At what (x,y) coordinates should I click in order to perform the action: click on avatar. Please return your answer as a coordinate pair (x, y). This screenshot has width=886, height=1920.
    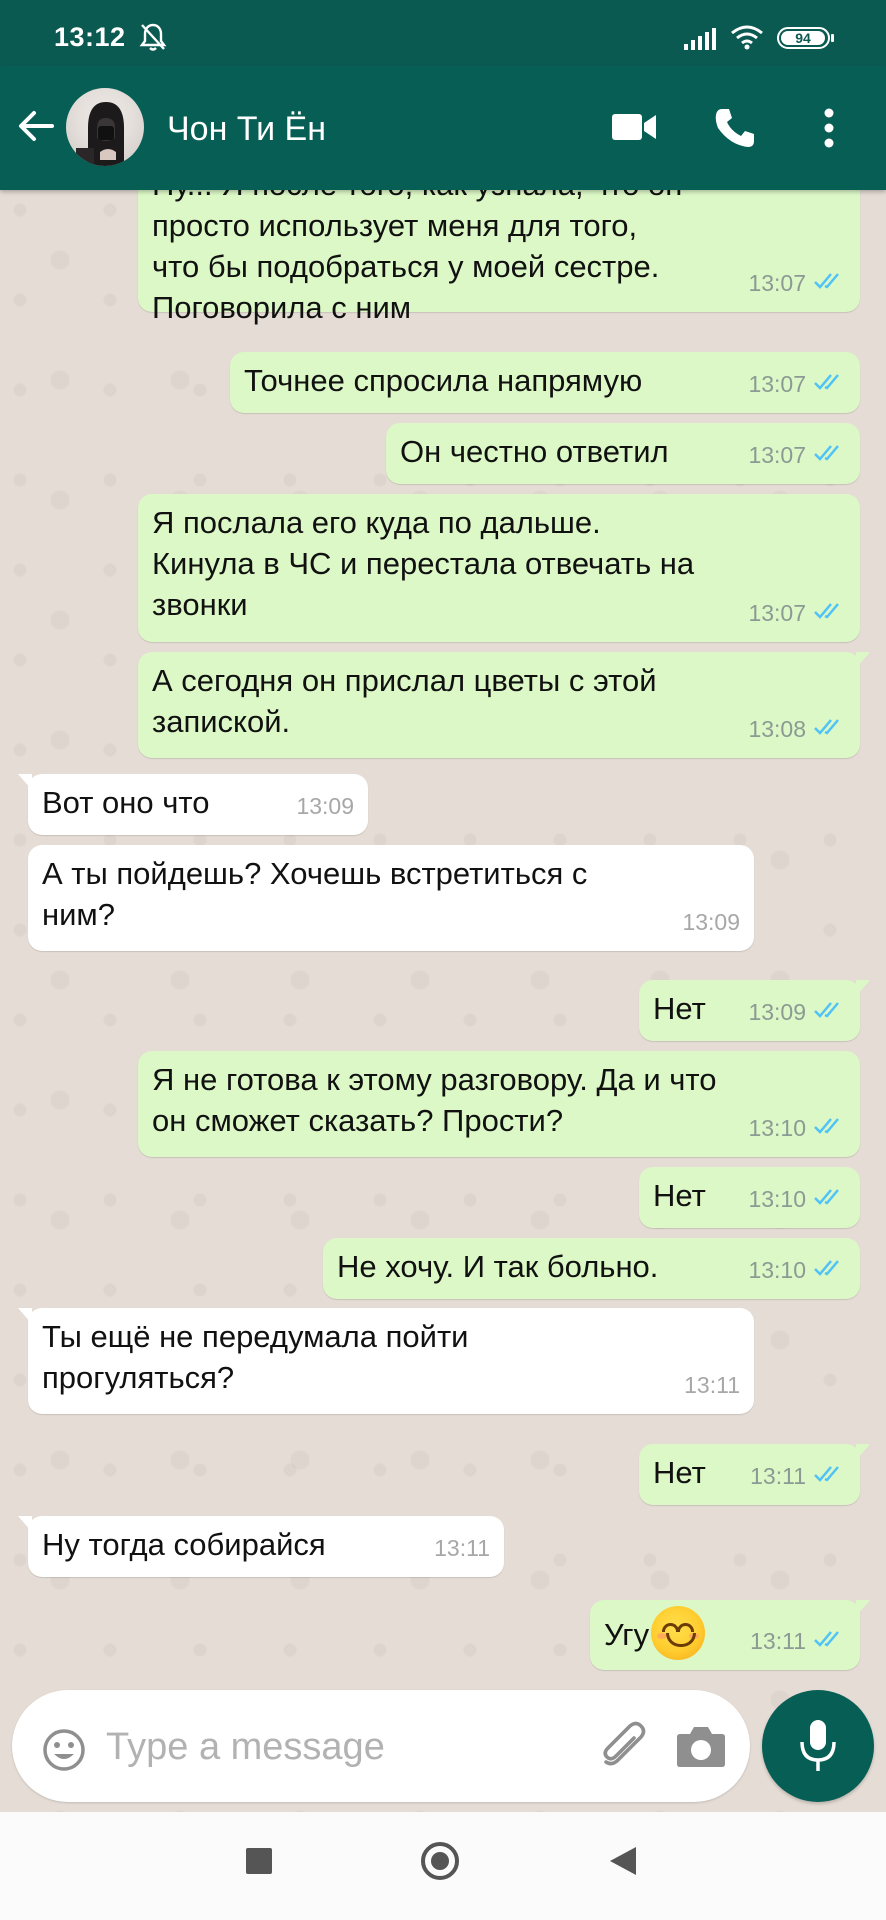
    Looking at the image, I should click on (105, 127).